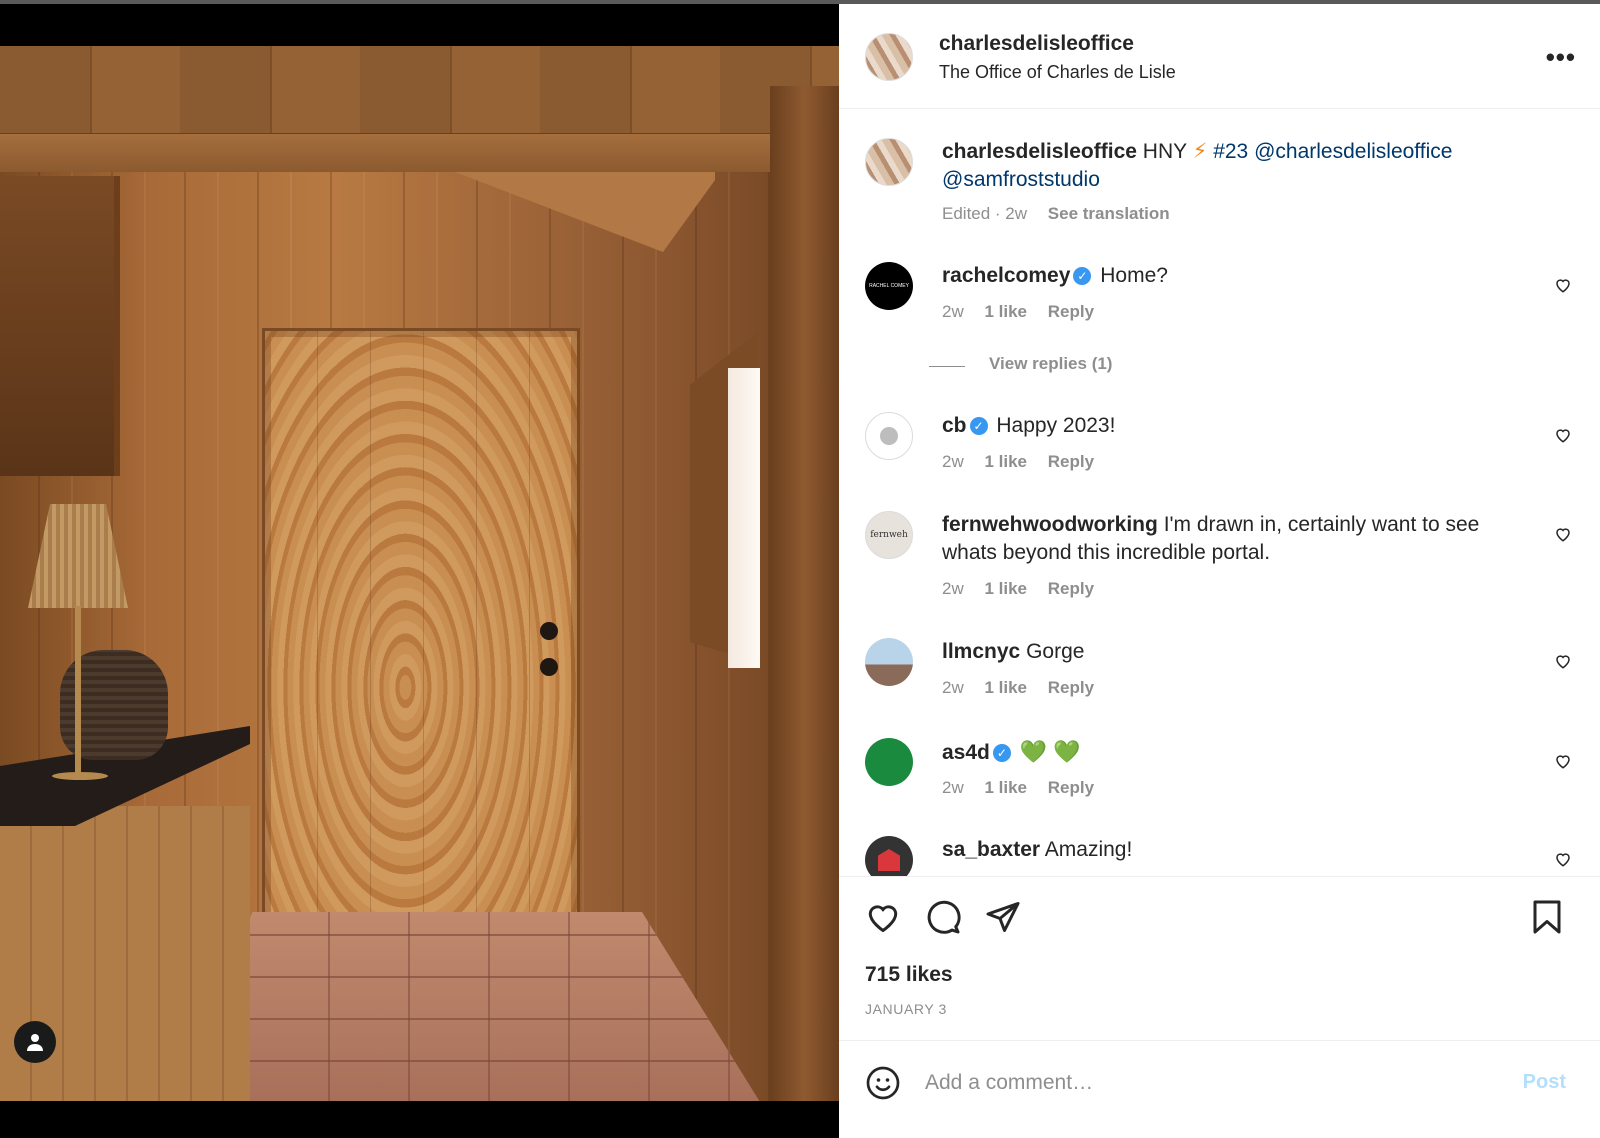  Describe the element at coordinates (1050, 524) in the screenshot. I see `comment-username: fernwehwoodworking` at that location.